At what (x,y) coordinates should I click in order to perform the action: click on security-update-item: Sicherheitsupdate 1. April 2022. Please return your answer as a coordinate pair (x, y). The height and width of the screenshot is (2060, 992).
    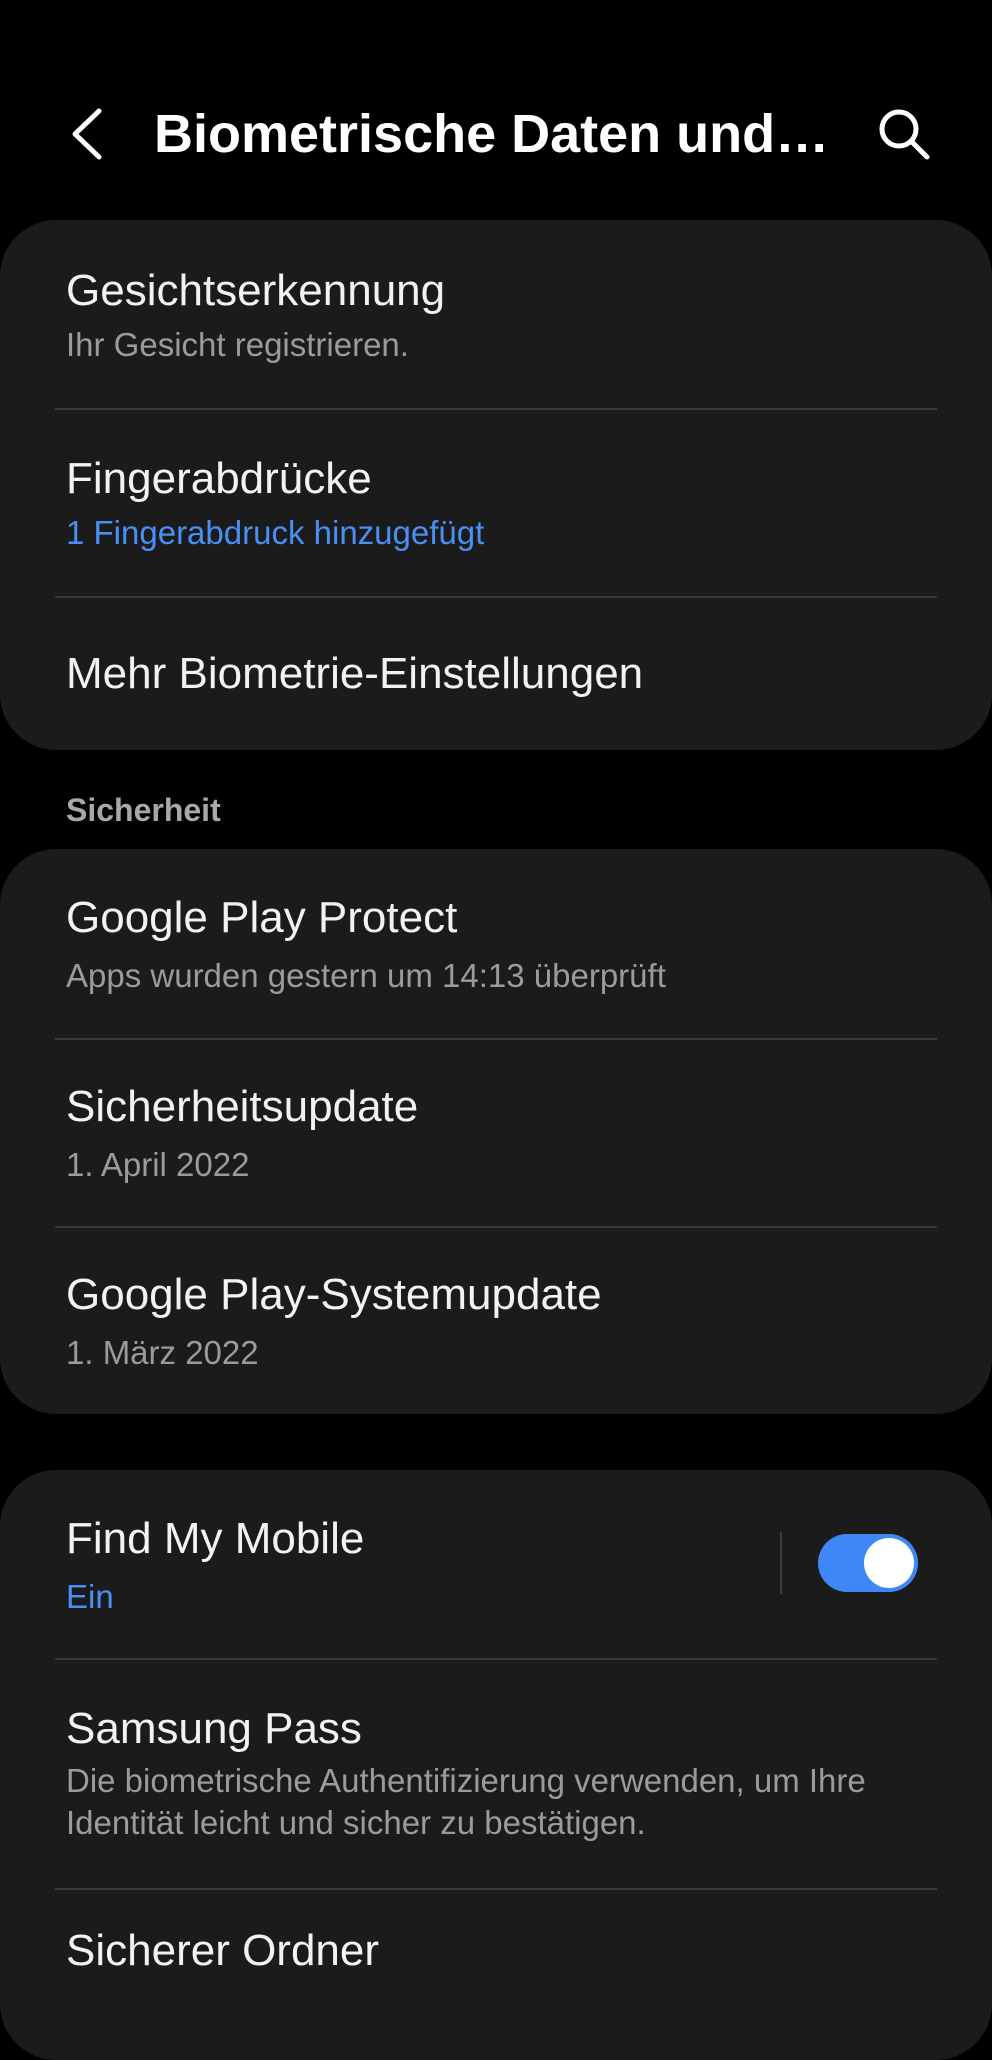
    Looking at the image, I should click on (496, 1133).